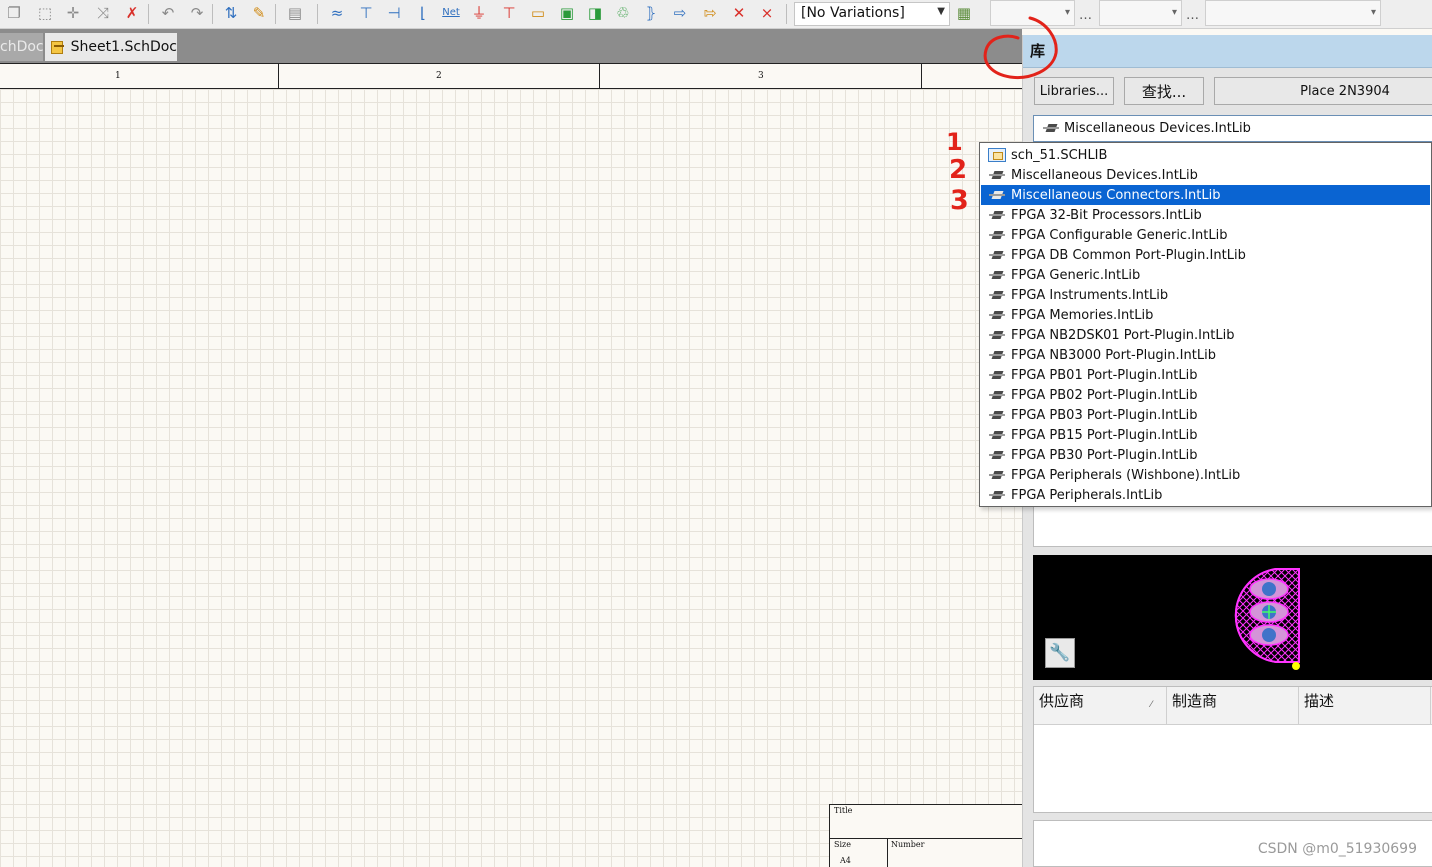 The image size is (1432, 867). Describe the element at coordinates (1205, 375) in the screenshot. I see `dropdown-item: FPGA PB01 Port-Plugin.IntLib` at that location.